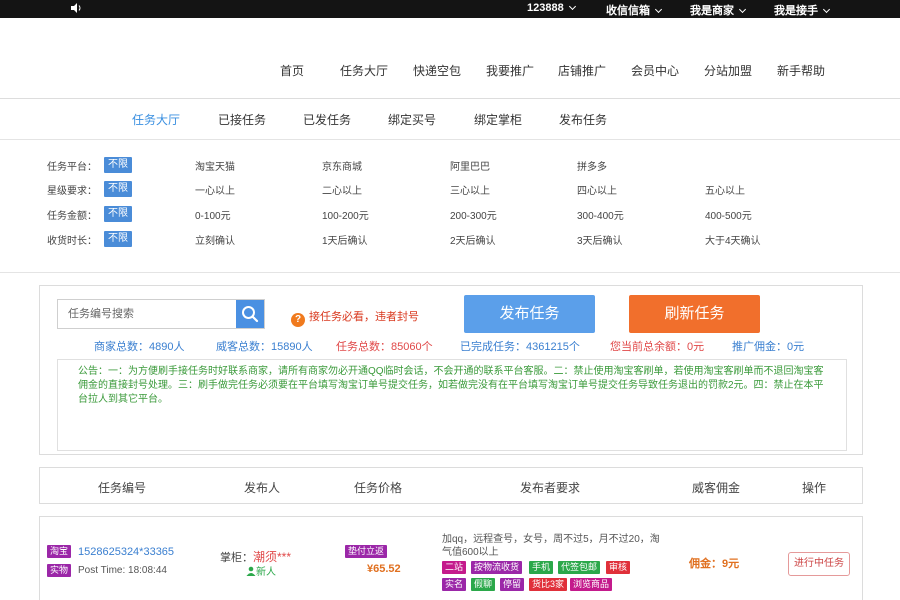 This screenshot has width=900, height=600. Describe the element at coordinates (59, 551) in the screenshot. I see `platform-tag: 淘宝` at that location.